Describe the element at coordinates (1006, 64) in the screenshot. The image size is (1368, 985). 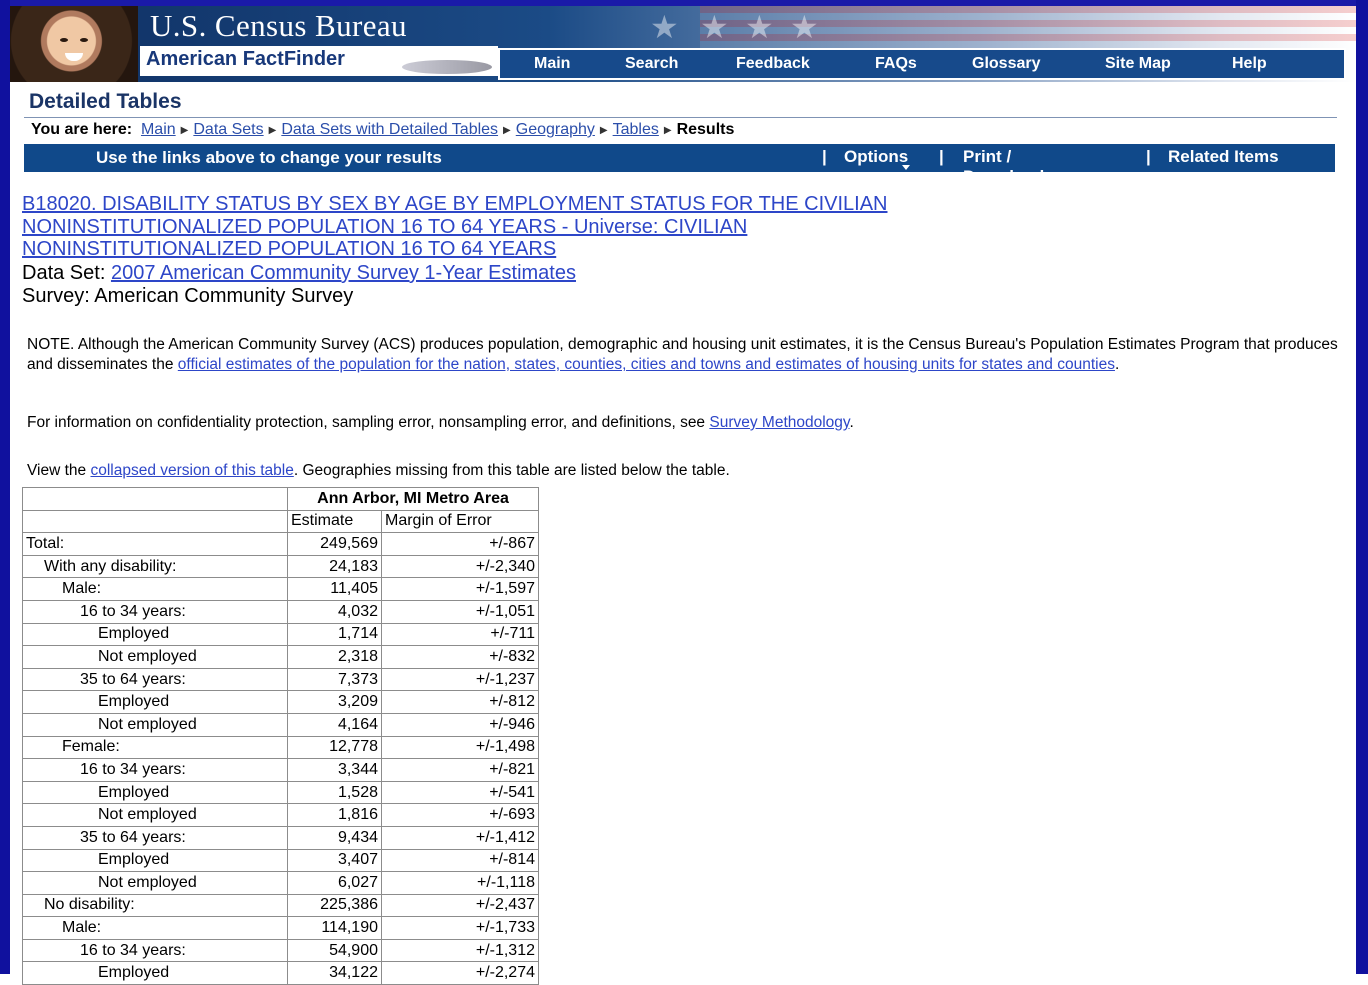
I see `nav-glossary: Glossary` at that location.